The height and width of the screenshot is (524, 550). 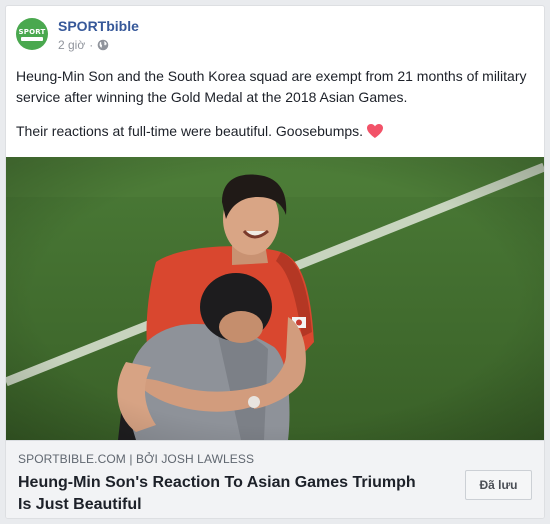 What do you see at coordinates (72, 459) in the screenshot?
I see `link-domain: SPORTBIBLE.COM` at bounding box center [72, 459].